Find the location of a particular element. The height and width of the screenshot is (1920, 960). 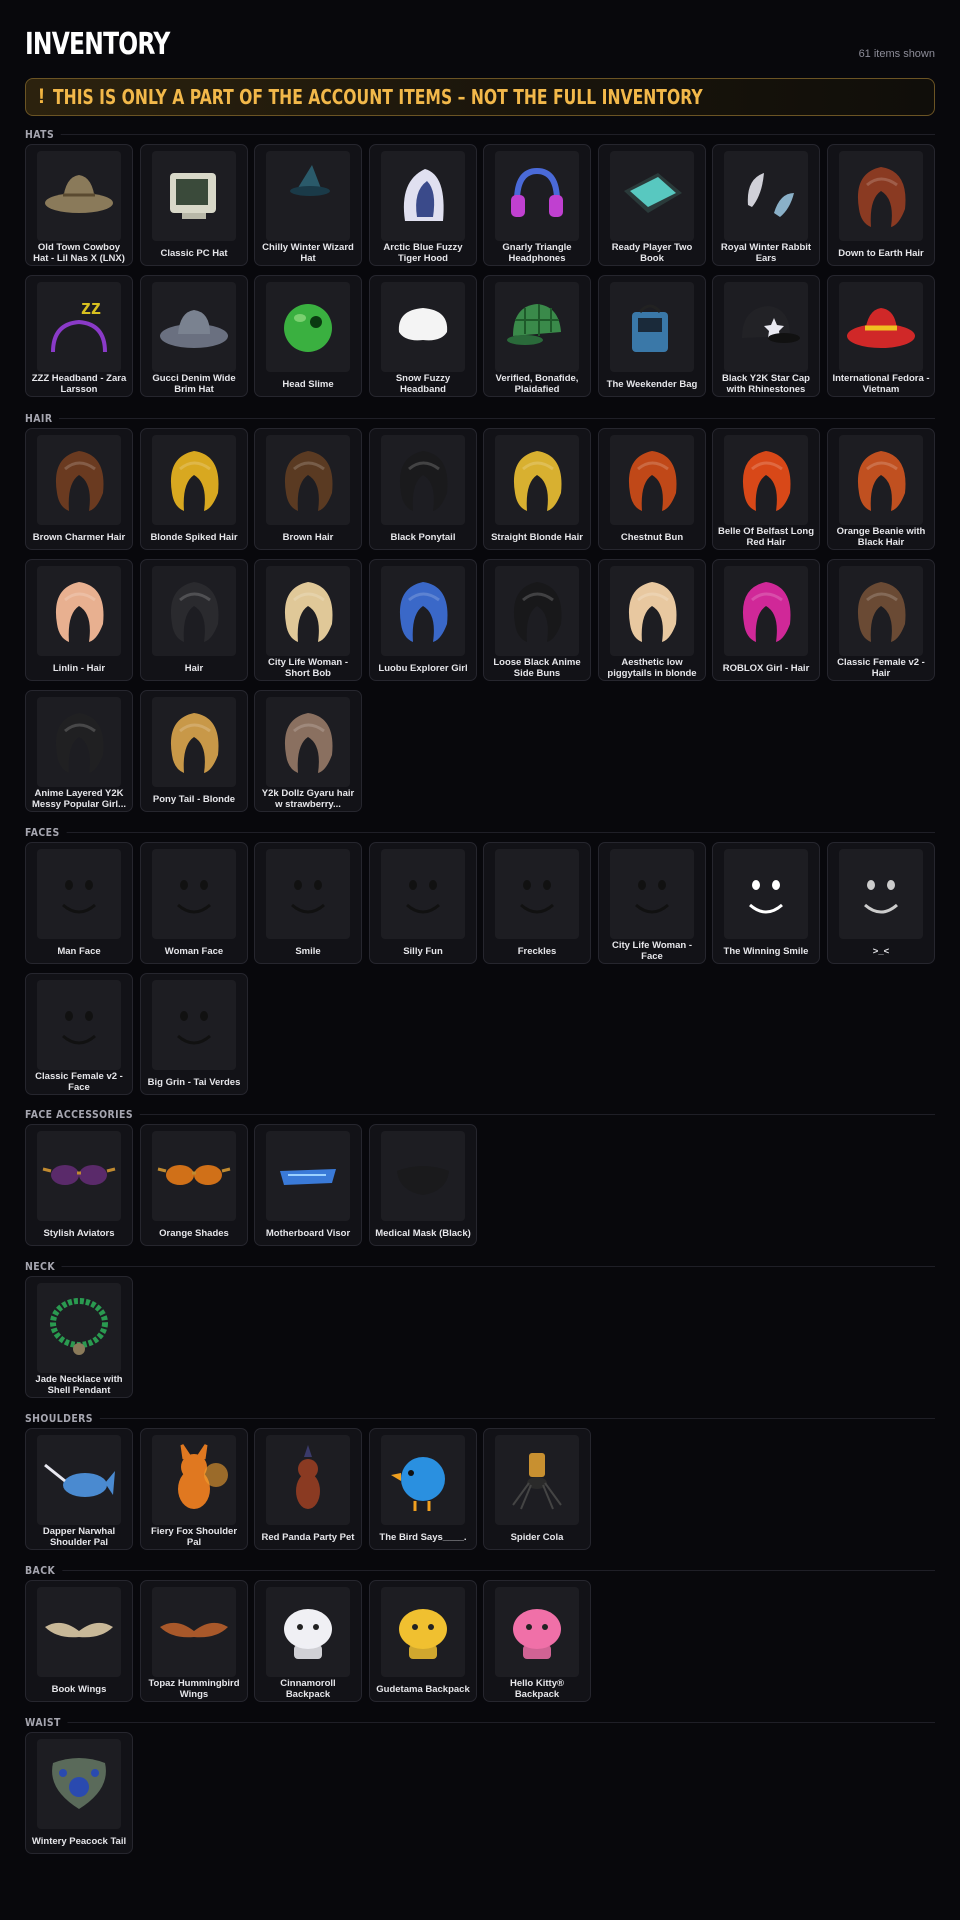

item-name: Belle Of Belfast Long Red Hair is located at coordinates (766, 537).